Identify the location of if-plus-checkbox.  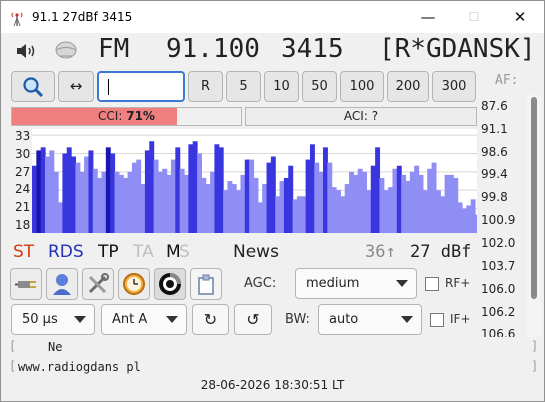
(437, 320).